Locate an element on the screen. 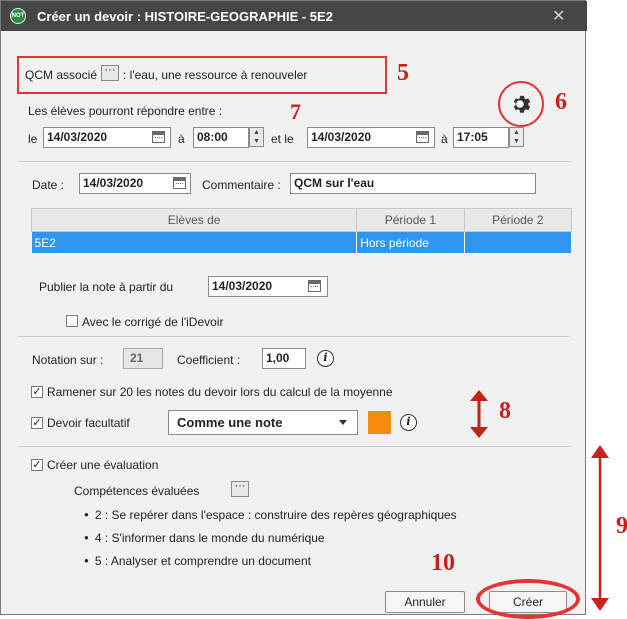 Image resolution: width=627 pixels, height=619 pixels. competences-label: Compétences évaluées is located at coordinates (137, 491).